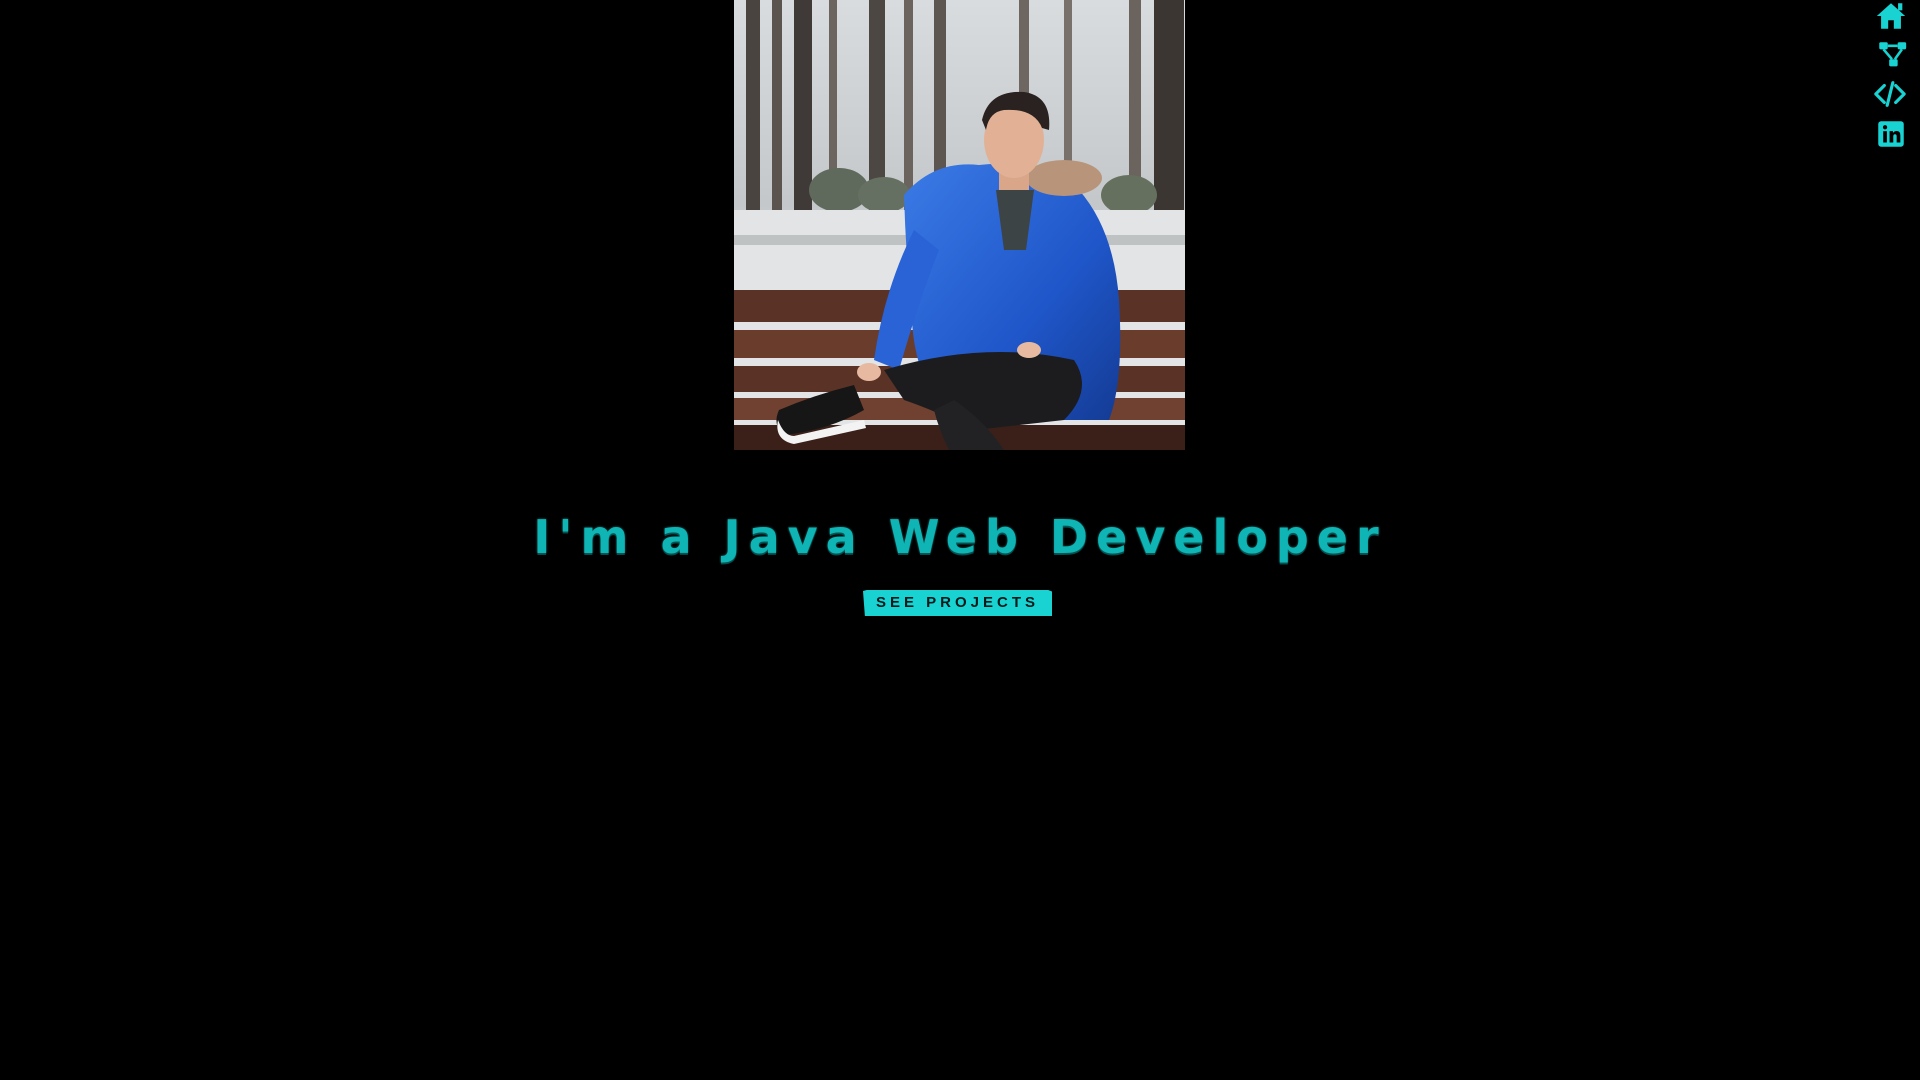 The height and width of the screenshot is (1080, 1920). I want to click on share-nodes-icon, so click(1892, 55).